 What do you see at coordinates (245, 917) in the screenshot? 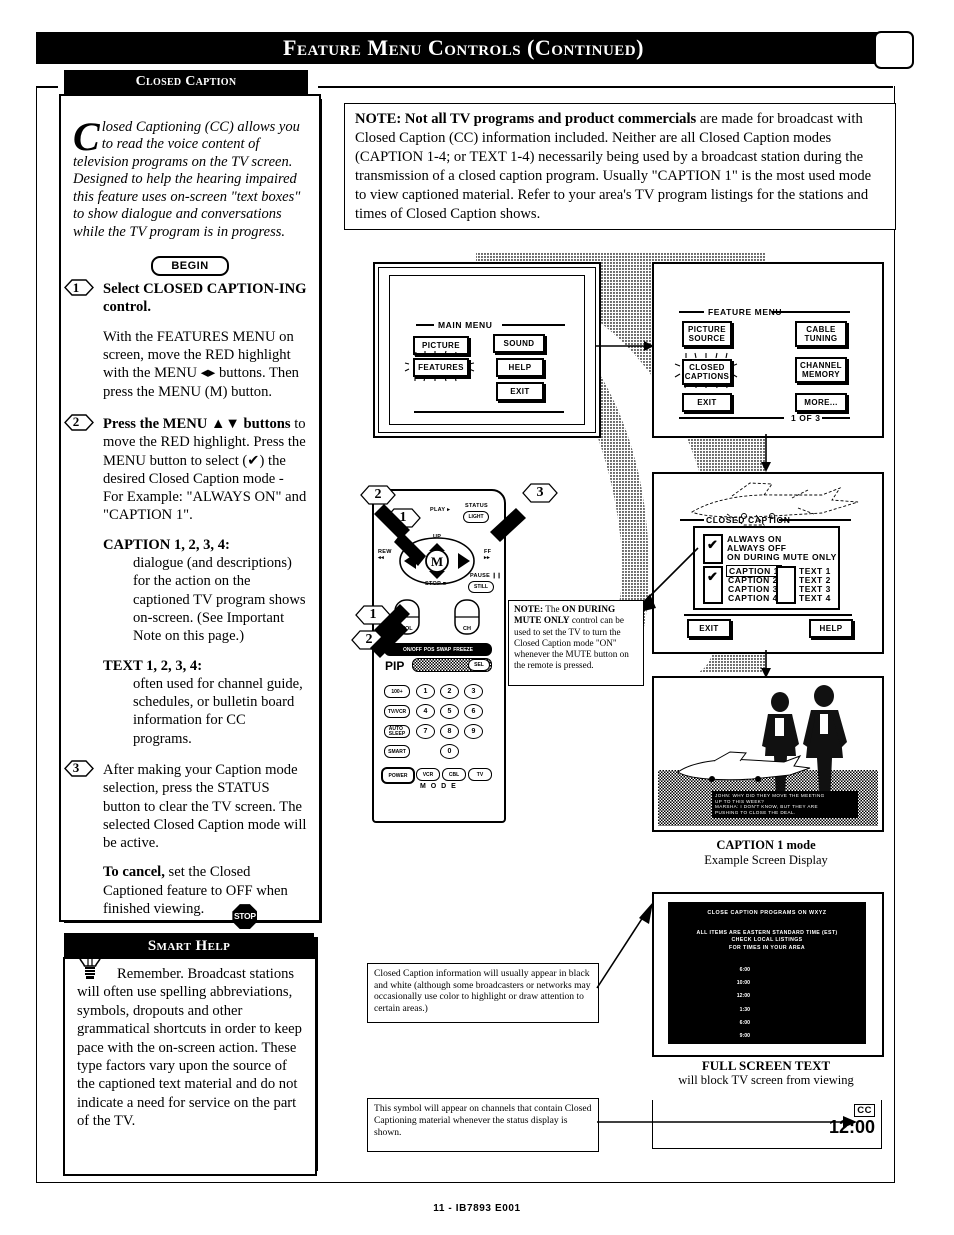
I see `stop-sign-icon: STOP` at bounding box center [245, 917].